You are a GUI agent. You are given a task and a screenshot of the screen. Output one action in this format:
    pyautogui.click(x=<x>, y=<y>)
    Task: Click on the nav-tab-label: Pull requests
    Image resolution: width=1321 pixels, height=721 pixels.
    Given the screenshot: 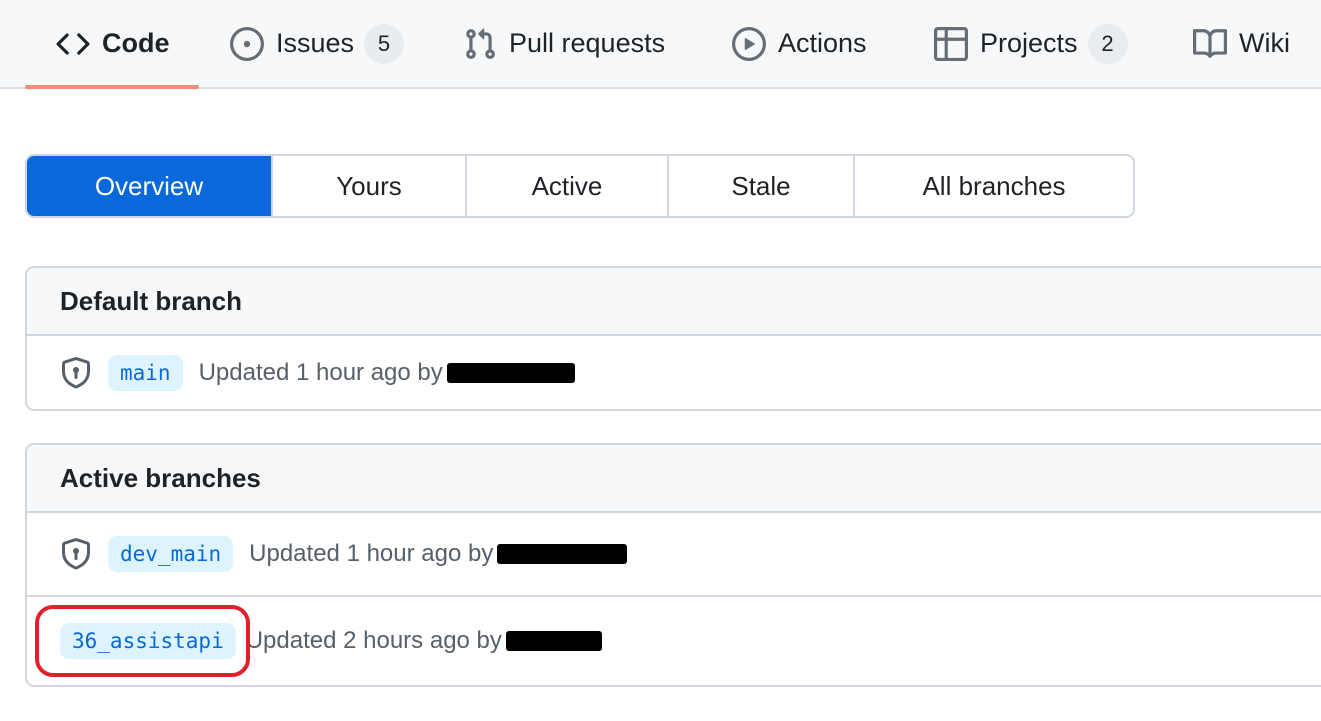 What is the action you would take?
    pyautogui.click(x=587, y=43)
    